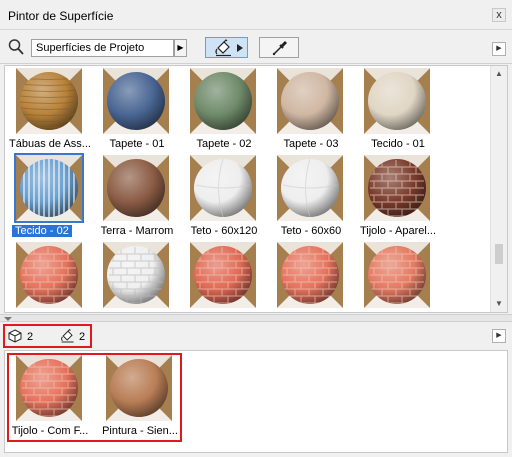 This screenshot has width=512, height=457. What do you see at coordinates (61, 16) in the screenshot?
I see `window-title: Pintor de Superfície` at bounding box center [61, 16].